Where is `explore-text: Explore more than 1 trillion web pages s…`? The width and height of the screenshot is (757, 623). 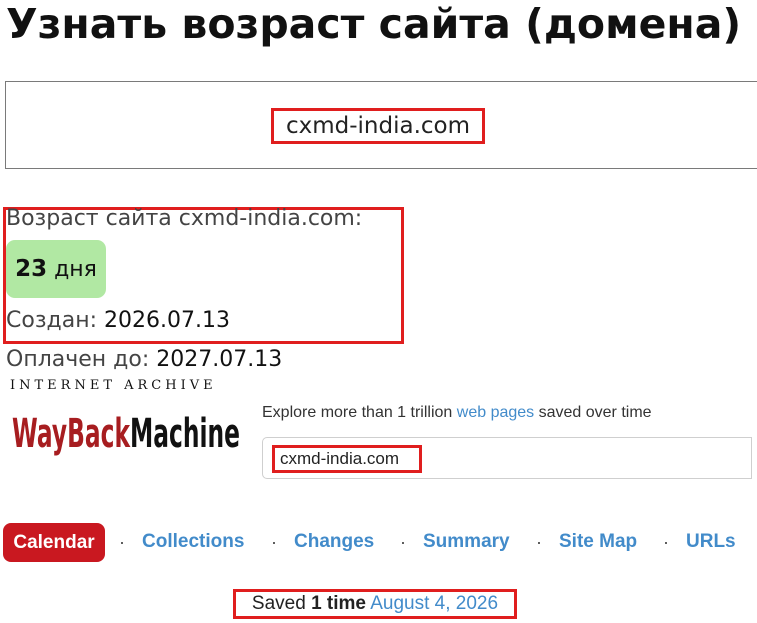
explore-text: Explore more than 1 trillion web pages s… is located at coordinates (457, 413).